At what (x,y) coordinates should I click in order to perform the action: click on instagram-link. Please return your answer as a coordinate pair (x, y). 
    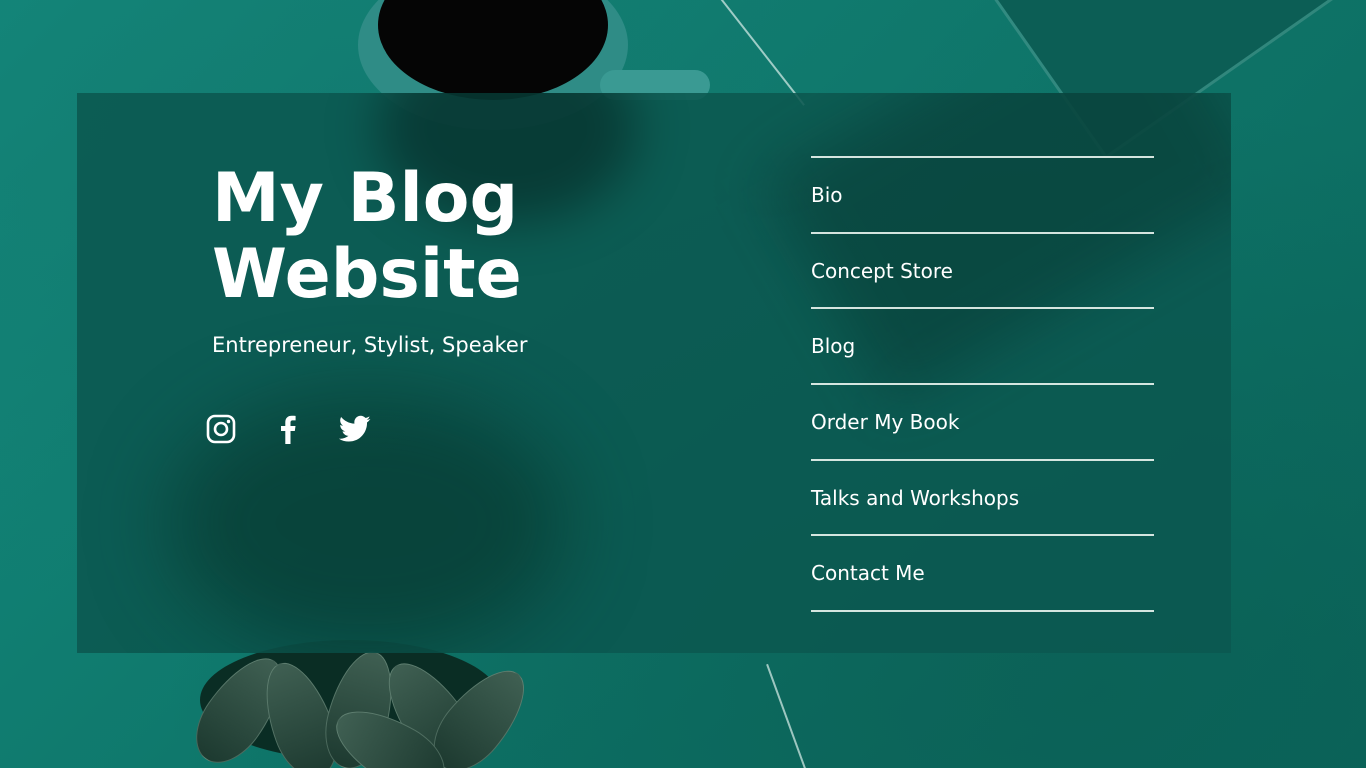
    Looking at the image, I should click on (221, 429).